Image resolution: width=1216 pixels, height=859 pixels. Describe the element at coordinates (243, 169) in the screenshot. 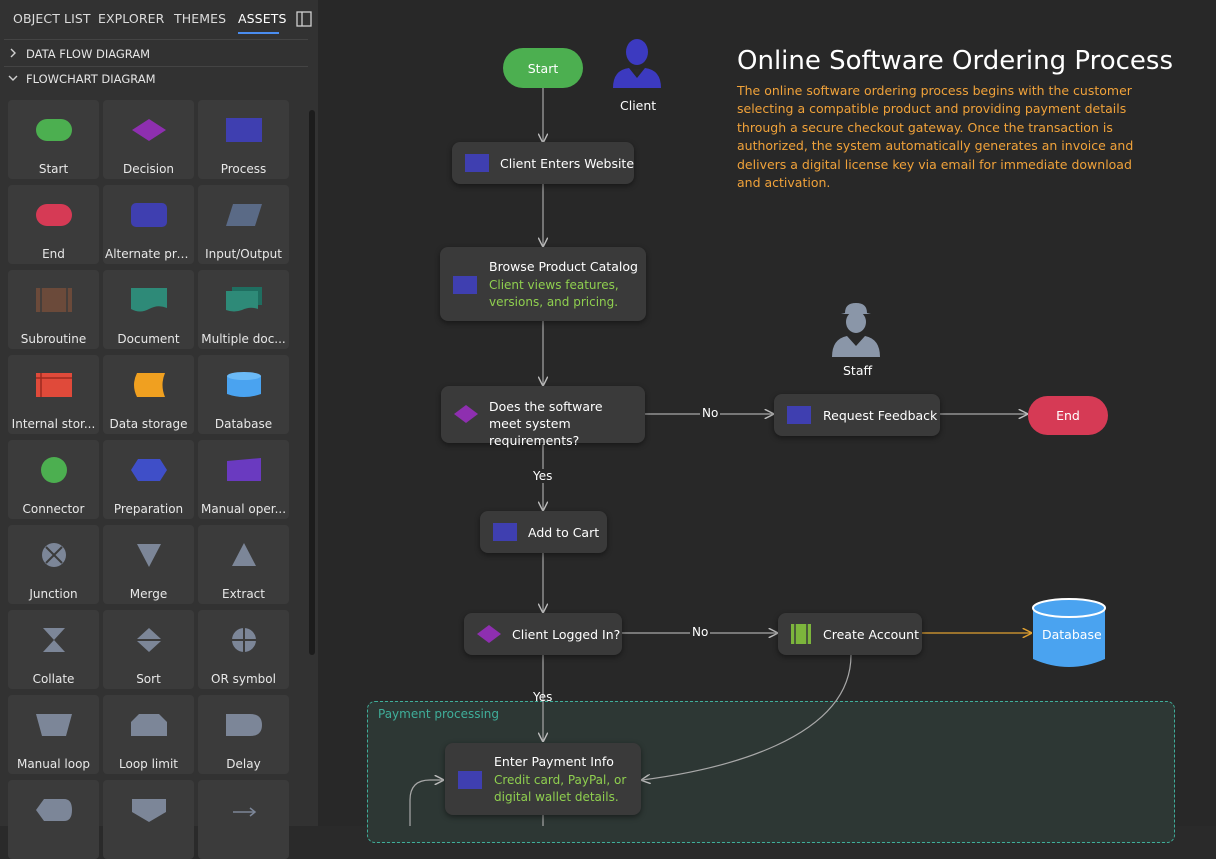

I see `shape-label: Process` at that location.